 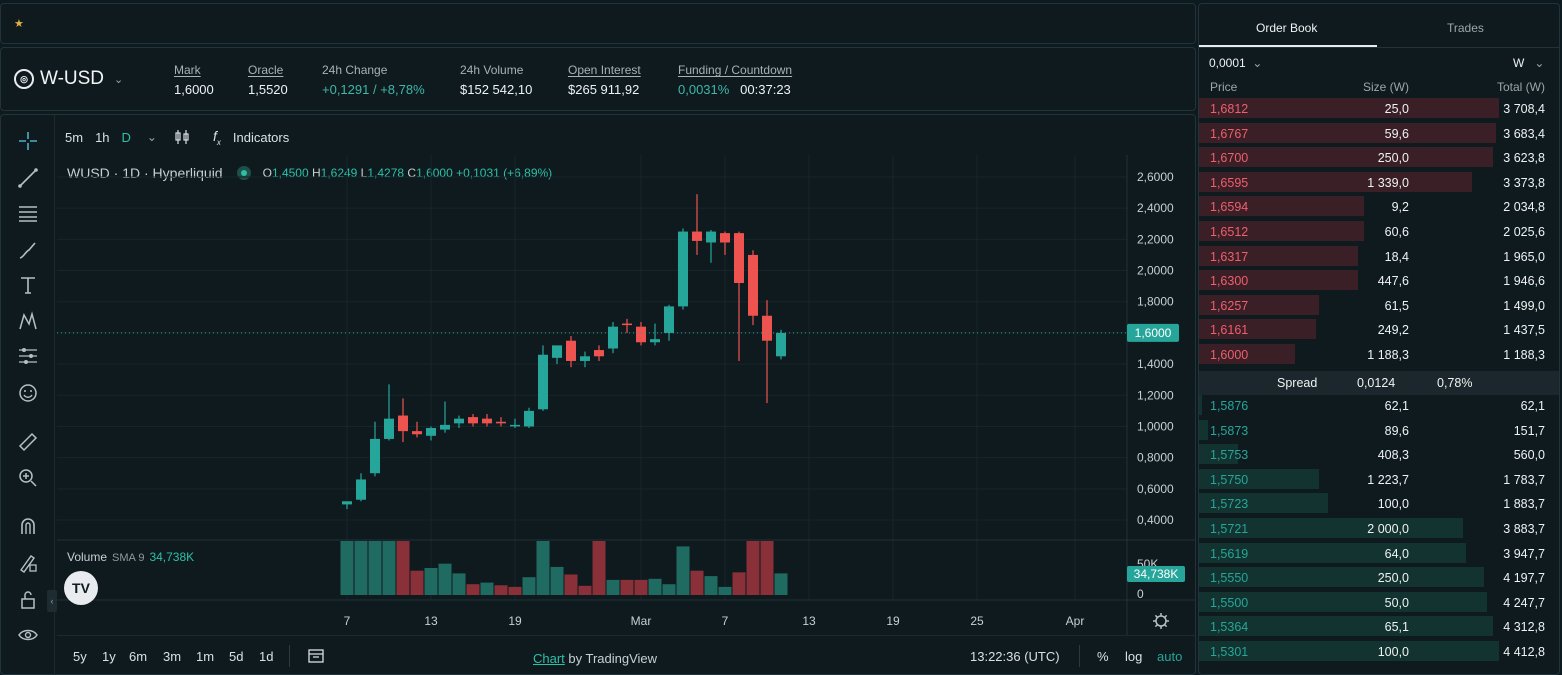 I want to click on brush-icon, so click(x=28, y=250).